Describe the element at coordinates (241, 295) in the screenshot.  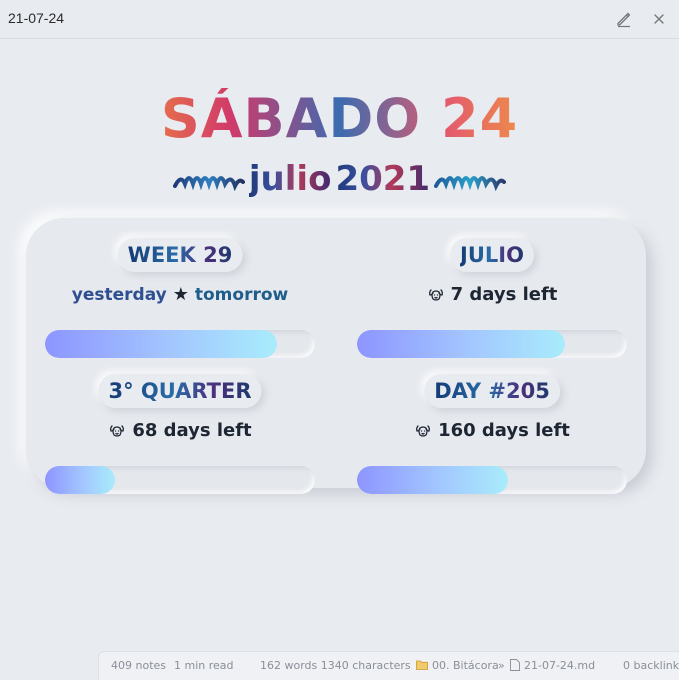
I see `tomorrow-link: tomorrow` at that location.